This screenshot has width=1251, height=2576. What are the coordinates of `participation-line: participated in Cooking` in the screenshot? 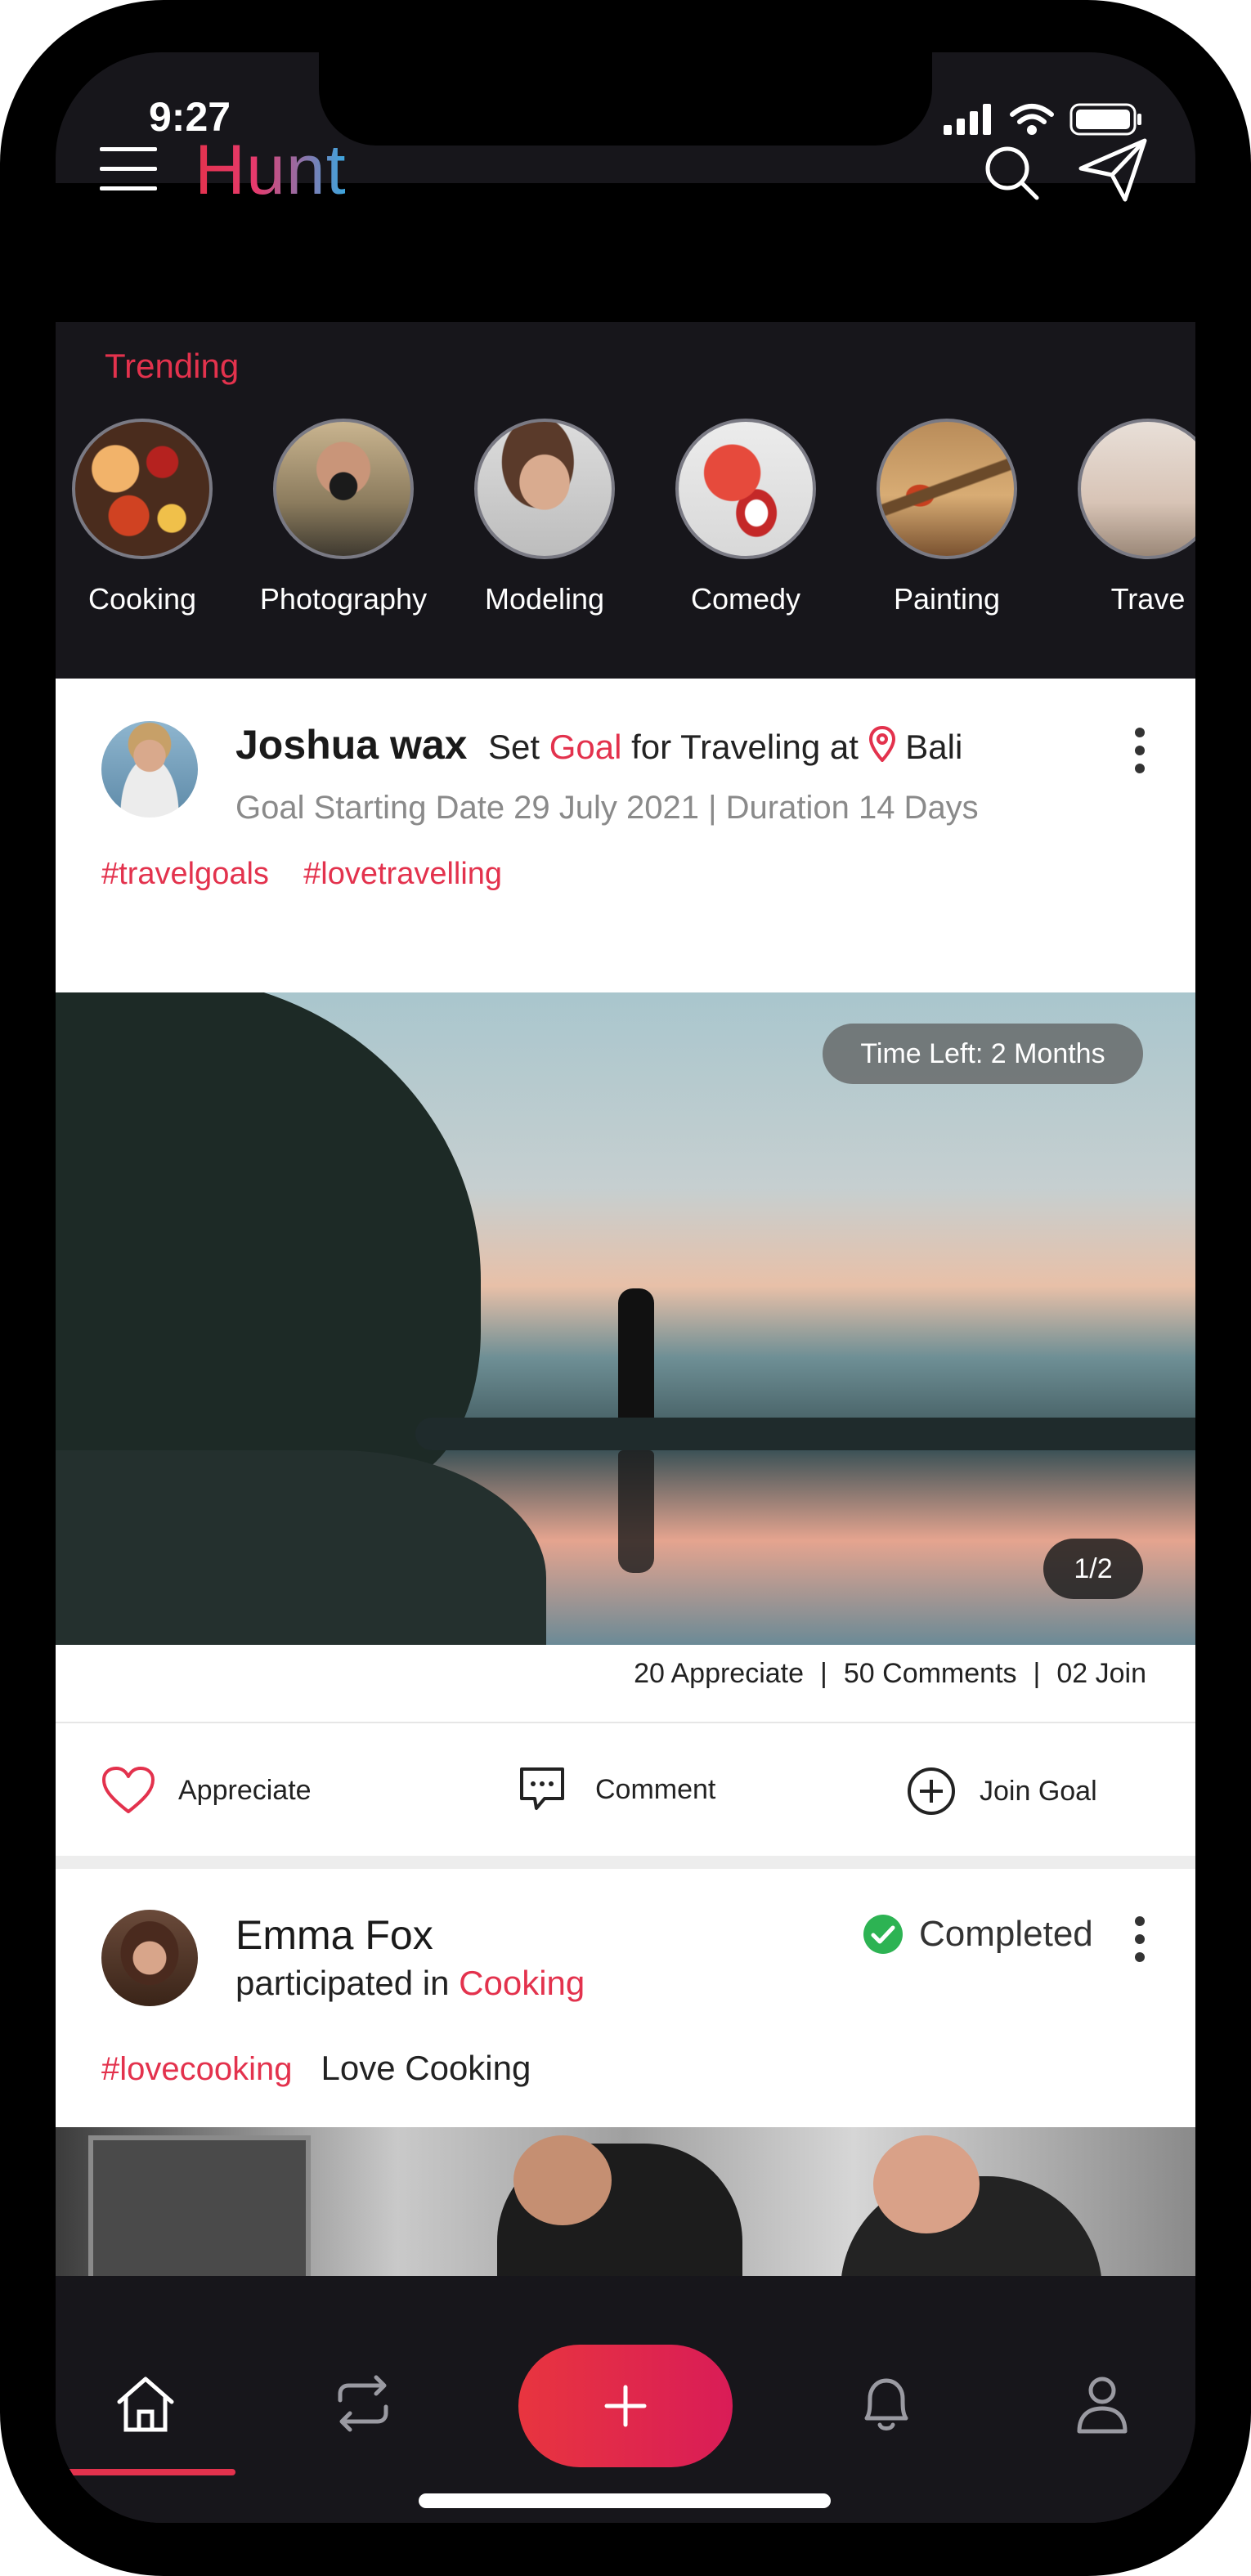 It's located at (410, 1983).